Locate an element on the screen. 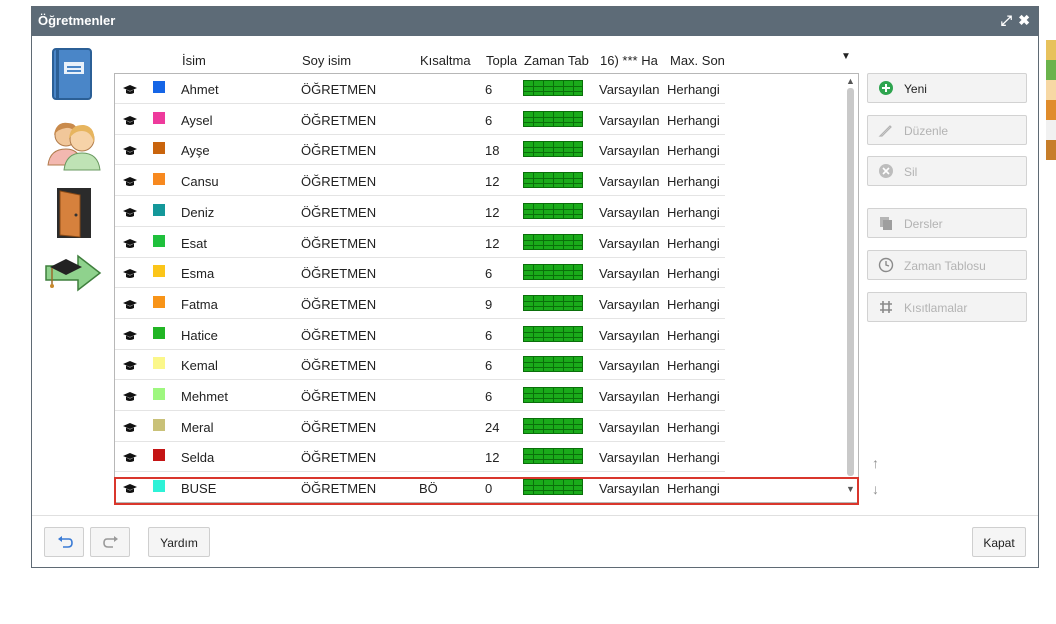  hash-icon is located at coordinates (886, 307).